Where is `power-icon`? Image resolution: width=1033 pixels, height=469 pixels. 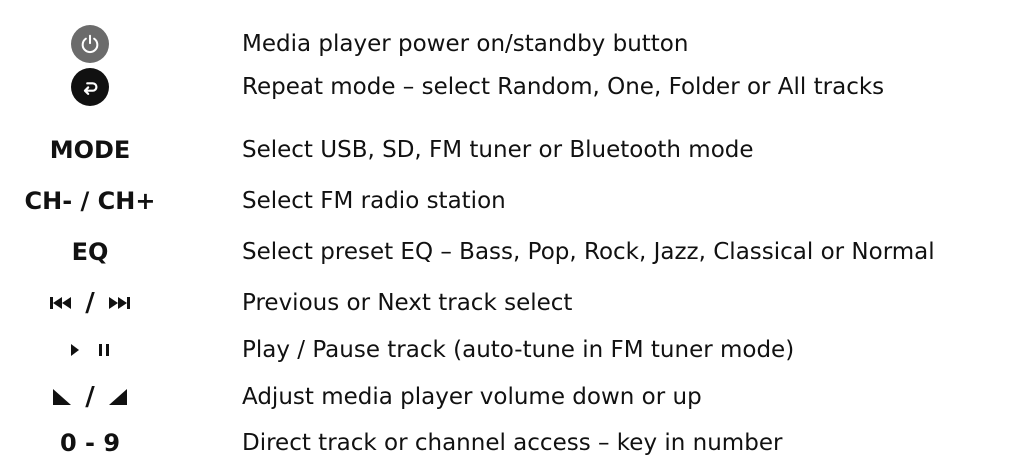
power-icon is located at coordinates (90, 44).